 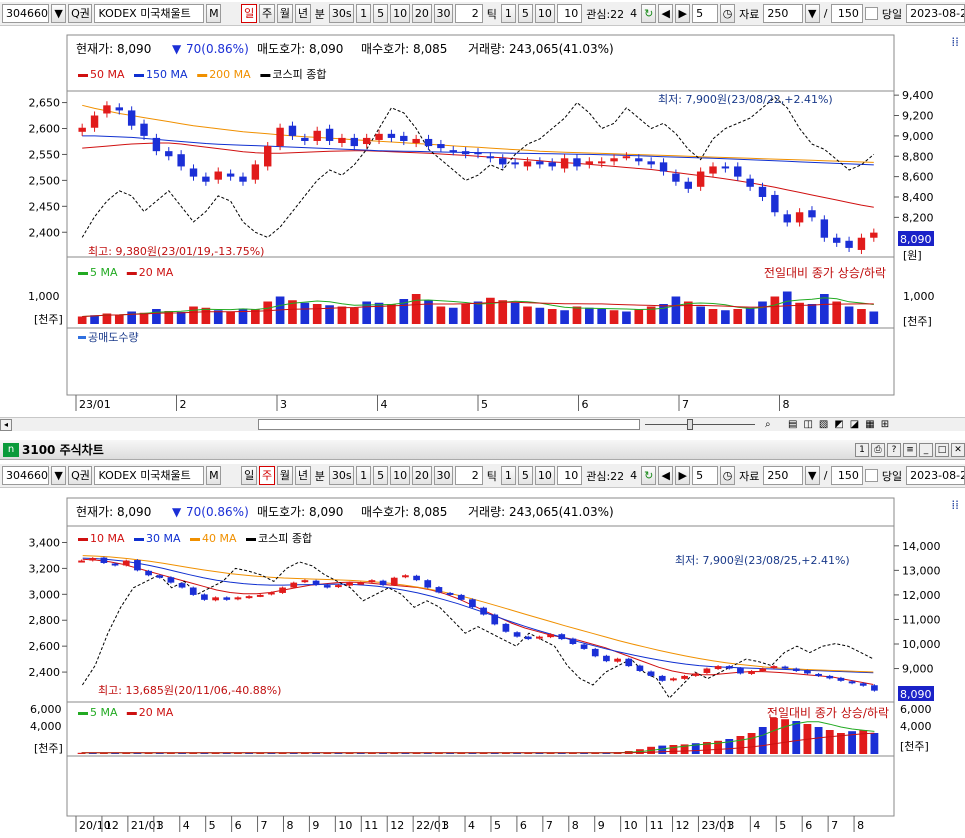 I want to click on lower-minute-value-button: 30s, so click(x=341, y=475).